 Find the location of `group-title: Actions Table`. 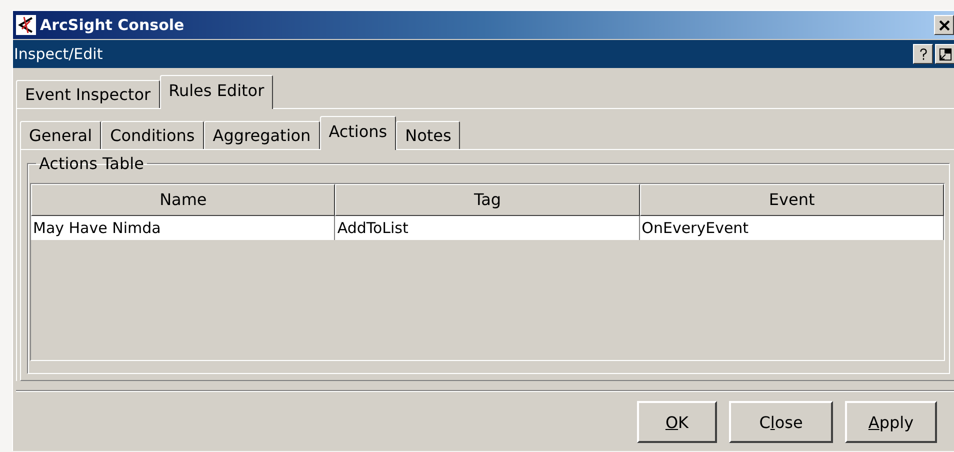

group-title: Actions Table is located at coordinates (91, 163).